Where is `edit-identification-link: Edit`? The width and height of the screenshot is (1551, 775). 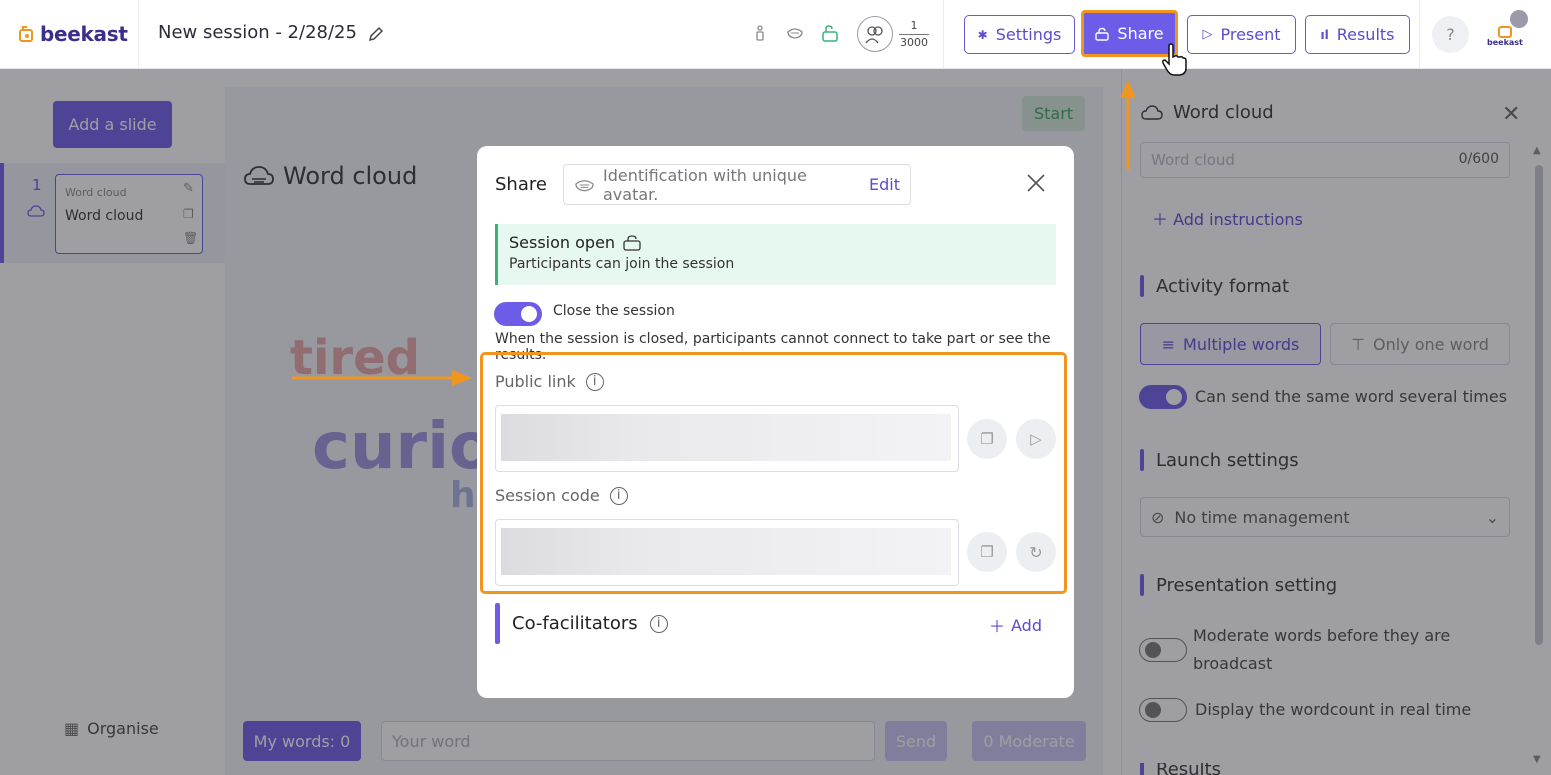
edit-identification-link: Edit is located at coordinates (884, 184).